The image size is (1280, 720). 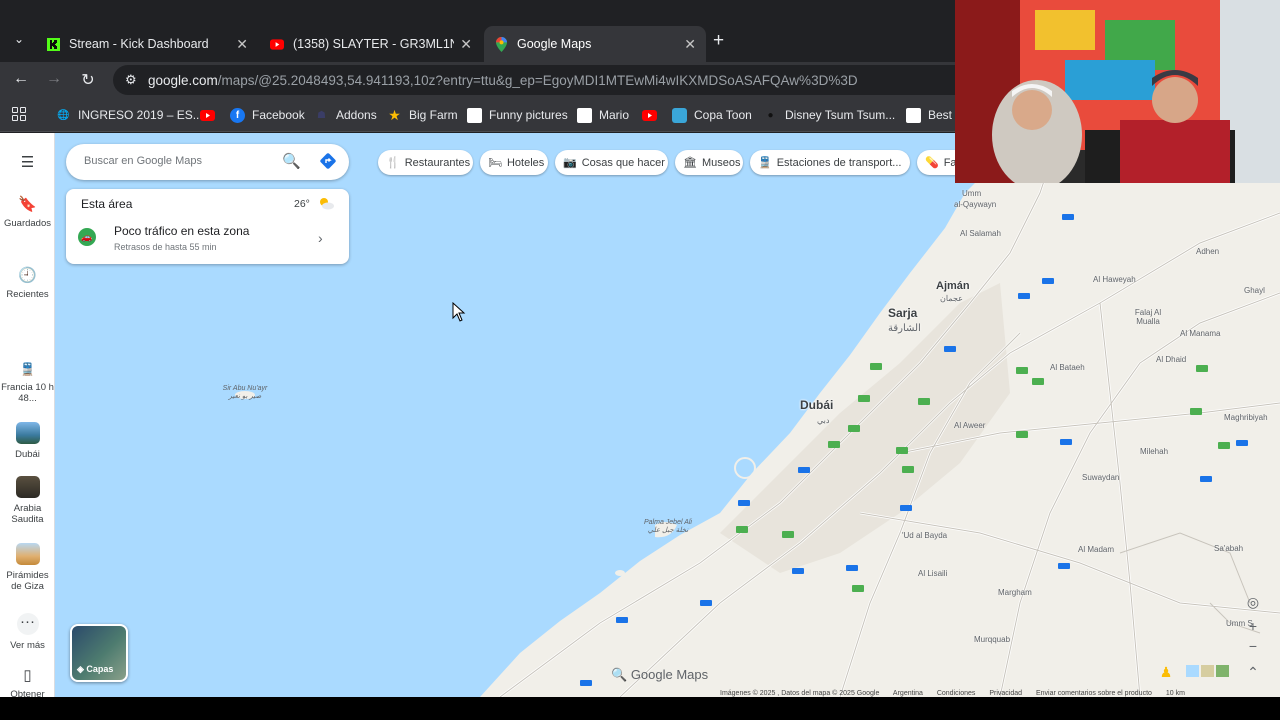 What do you see at coordinates (27, 500) in the screenshot?
I see `recent-place-saudi: Arabia Saudita` at bounding box center [27, 500].